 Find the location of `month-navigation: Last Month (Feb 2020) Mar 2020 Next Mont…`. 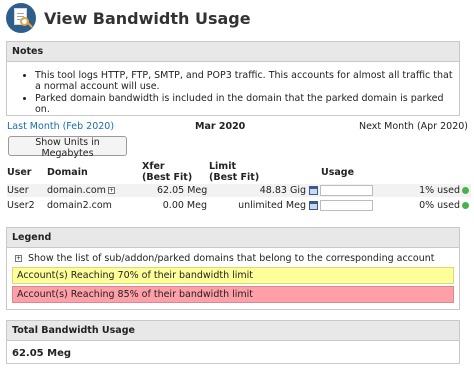

month-navigation: Last Month (Feb 2020) Mar 2020 Next Mont… is located at coordinates (239, 127).